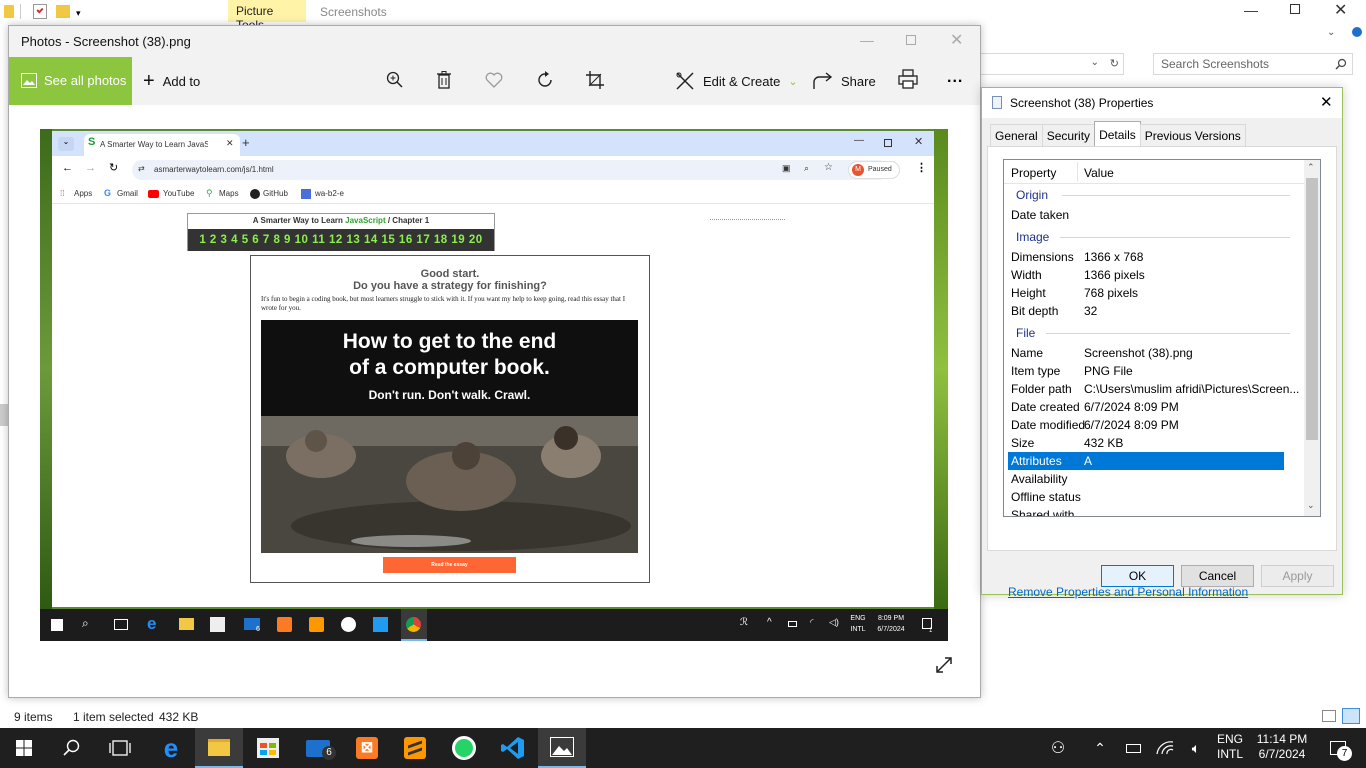  I want to click on notification-badge: 7, so click(1344, 753).